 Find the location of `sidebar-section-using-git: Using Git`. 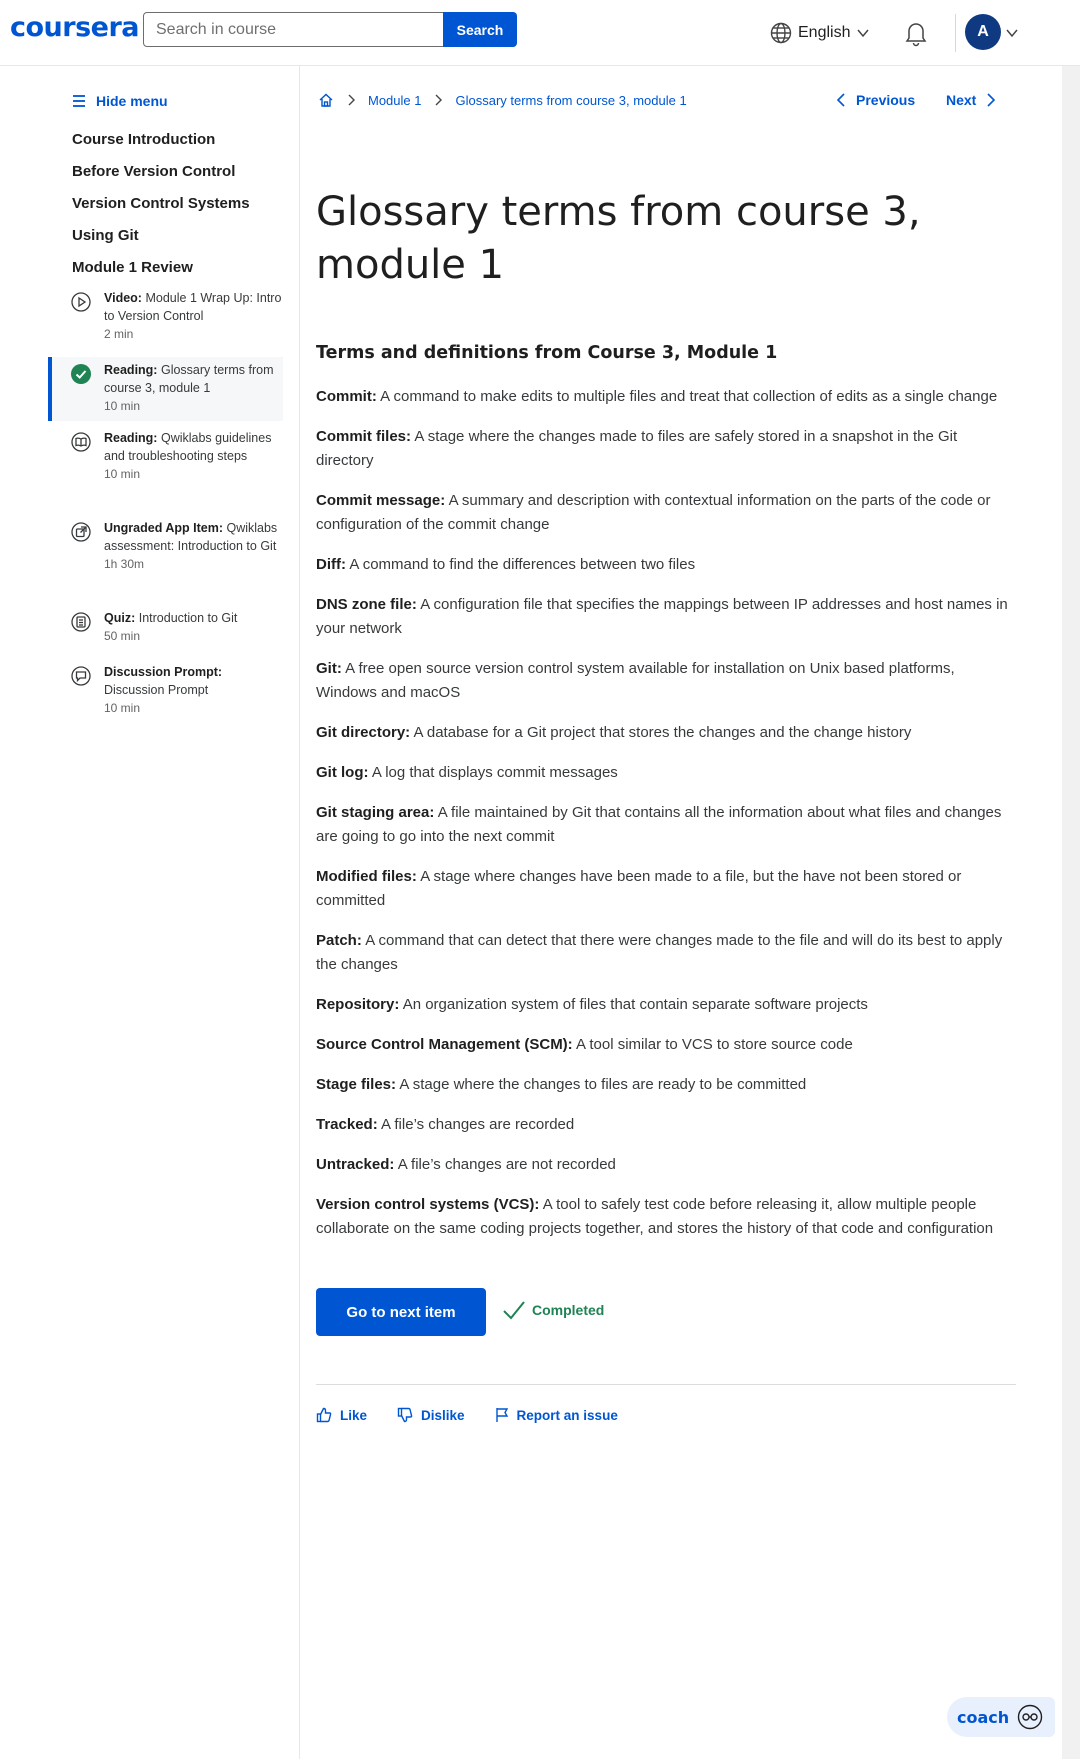

sidebar-section-using-git: Using Git is located at coordinates (105, 235).